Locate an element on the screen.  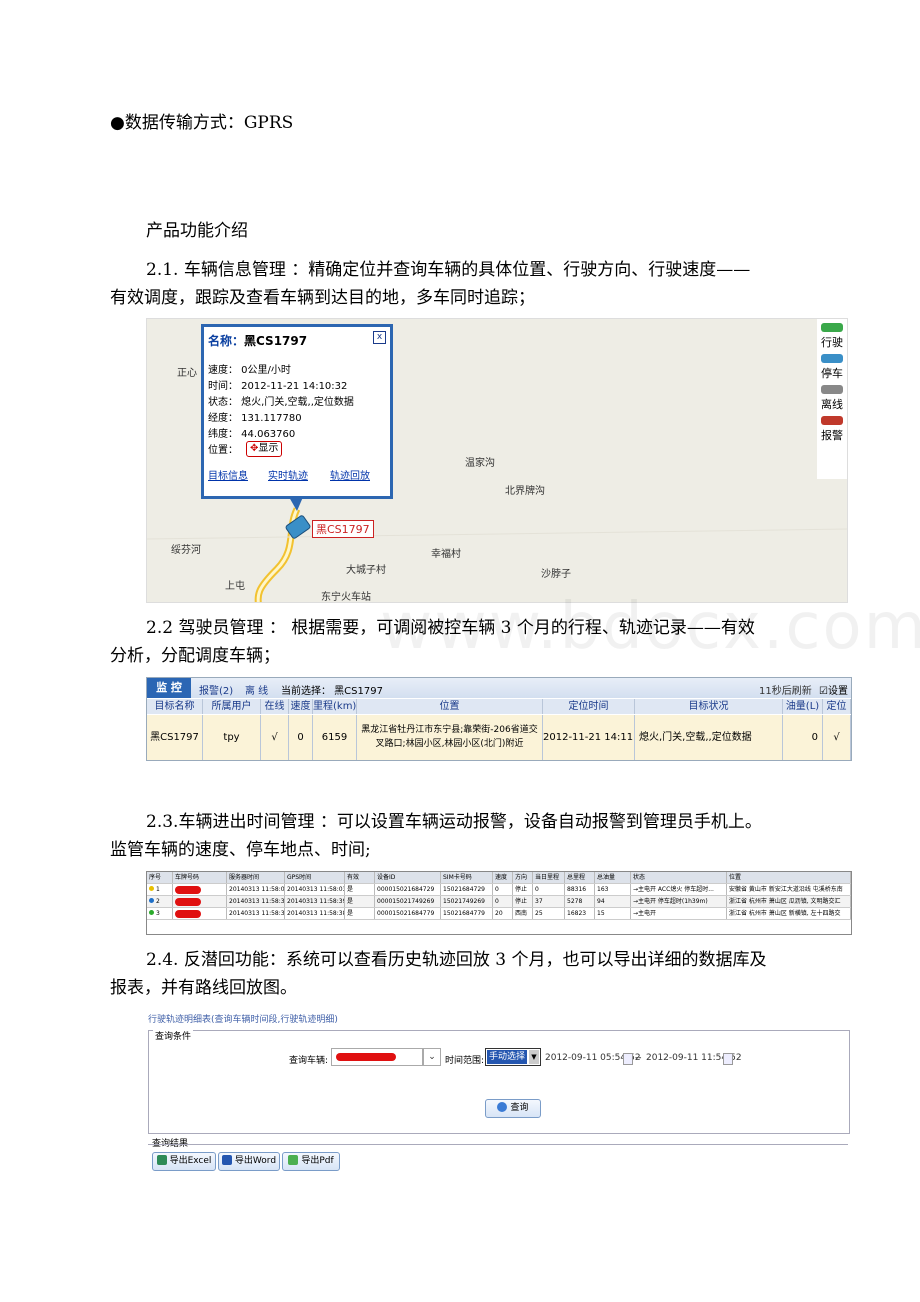
search-button: 查询 is located at coordinates (513, 1108).